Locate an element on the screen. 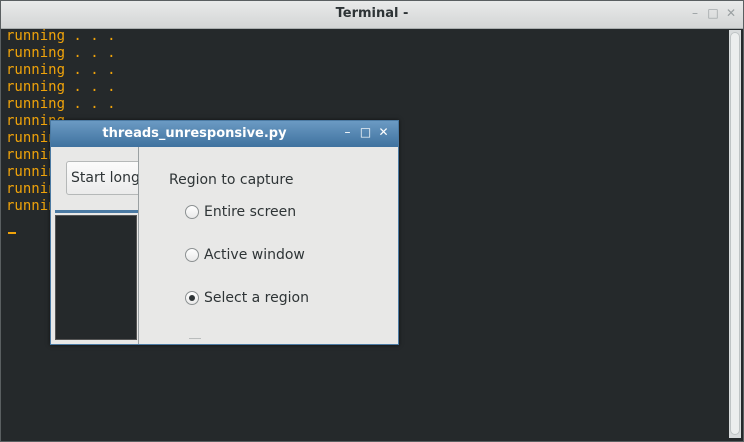  terminal-cursor is located at coordinates (12, 233).